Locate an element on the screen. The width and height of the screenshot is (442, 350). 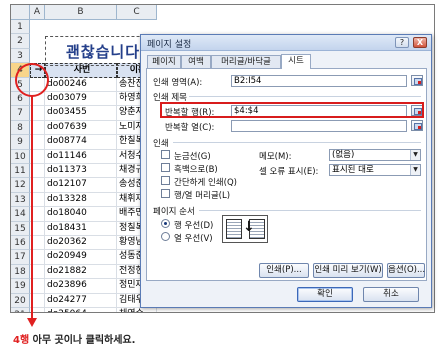
row-header-1: 1 is located at coordinates (20, 27).